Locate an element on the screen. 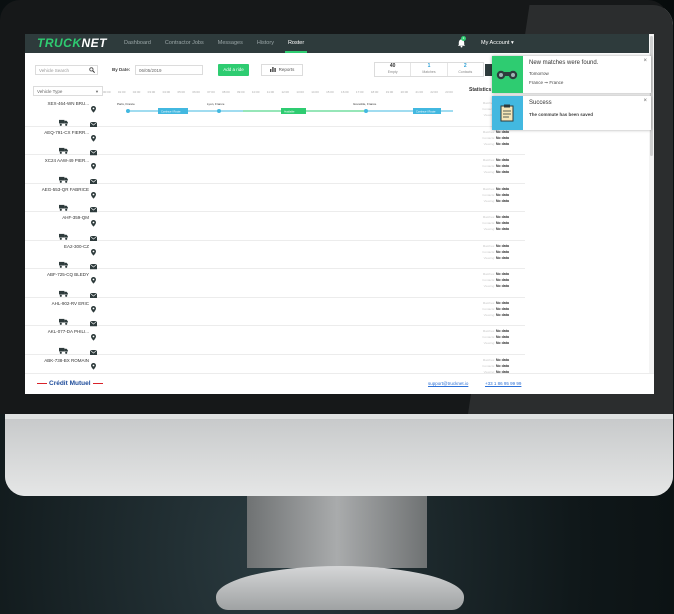 The height and width of the screenshot is (614, 674). statistics-header: Statistics is located at coordinates (480, 90).